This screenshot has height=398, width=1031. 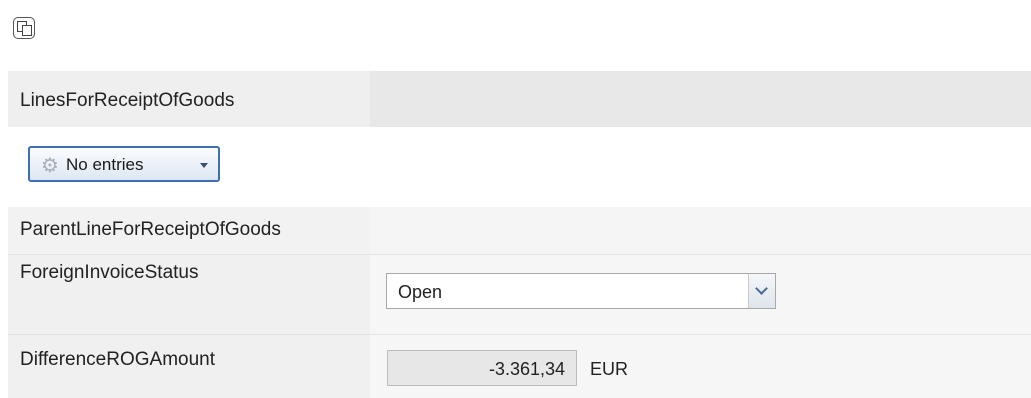 What do you see at coordinates (105, 164) in the screenshot?
I see `no-entries-label: No entries` at bounding box center [105, 164].